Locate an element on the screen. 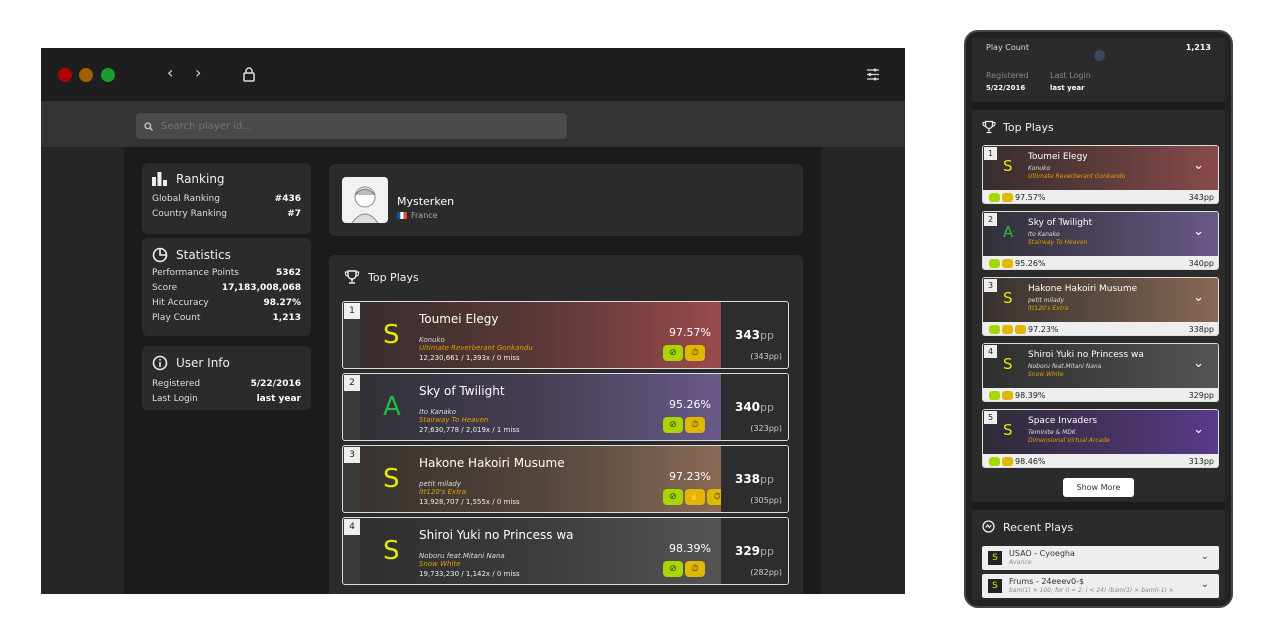  mobile-play-difficulty: Ultimate Reverberant Gonkandu is located at coordinates (1077, 176).